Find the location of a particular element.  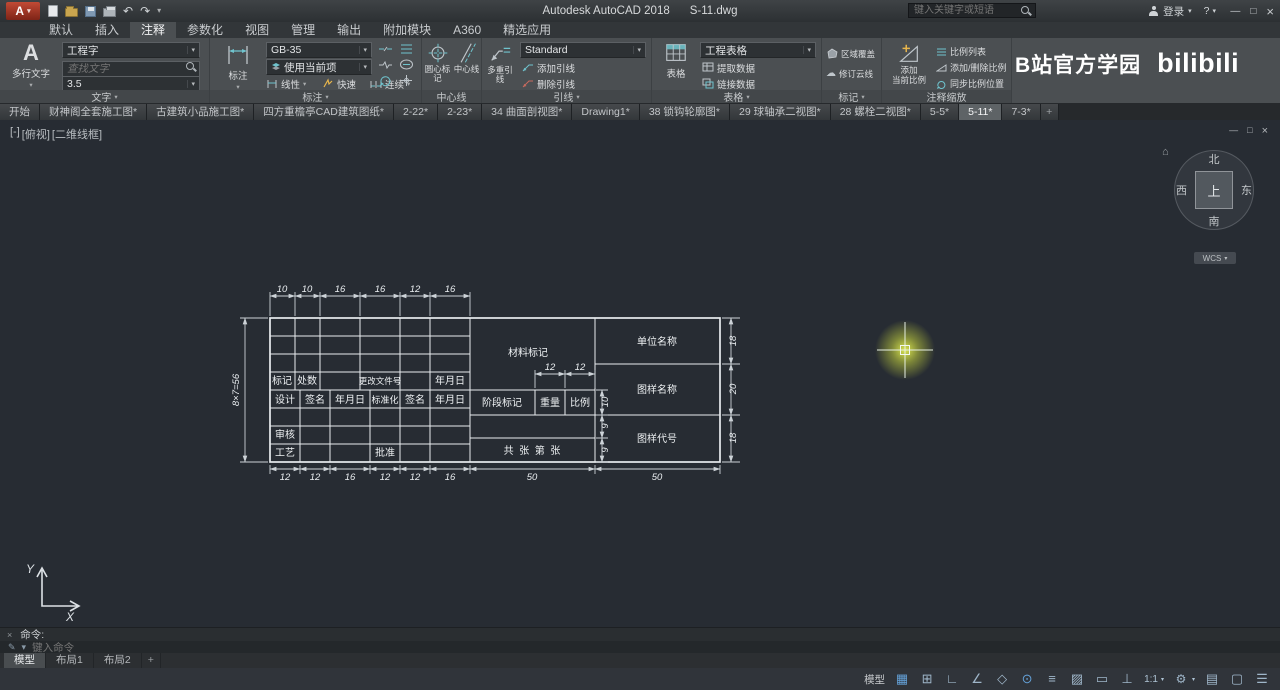

panel-label-leader: 引线 ▾ is located at coordinates (566, 97).